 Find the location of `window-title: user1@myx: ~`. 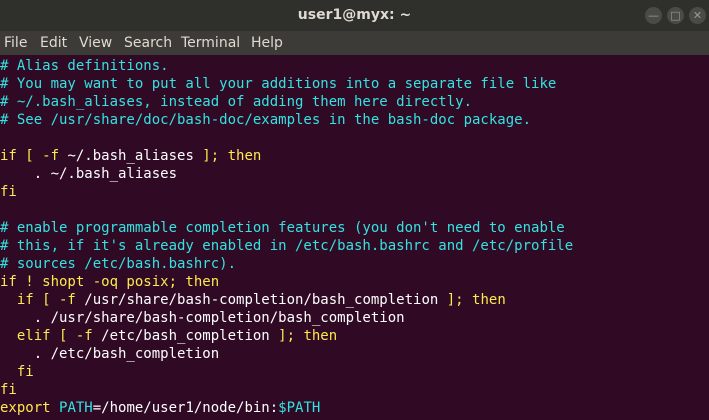

window-title: user1@myx: ~ is located at coordinates (354, 15).